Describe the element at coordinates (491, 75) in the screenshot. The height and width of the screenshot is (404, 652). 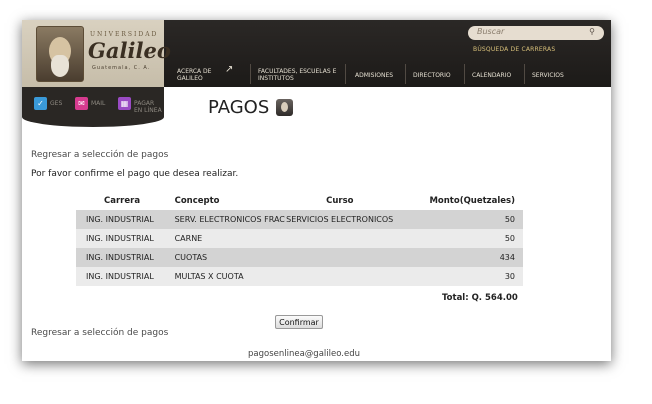
I see `nav-calendar: CALENDARIO` at that location.